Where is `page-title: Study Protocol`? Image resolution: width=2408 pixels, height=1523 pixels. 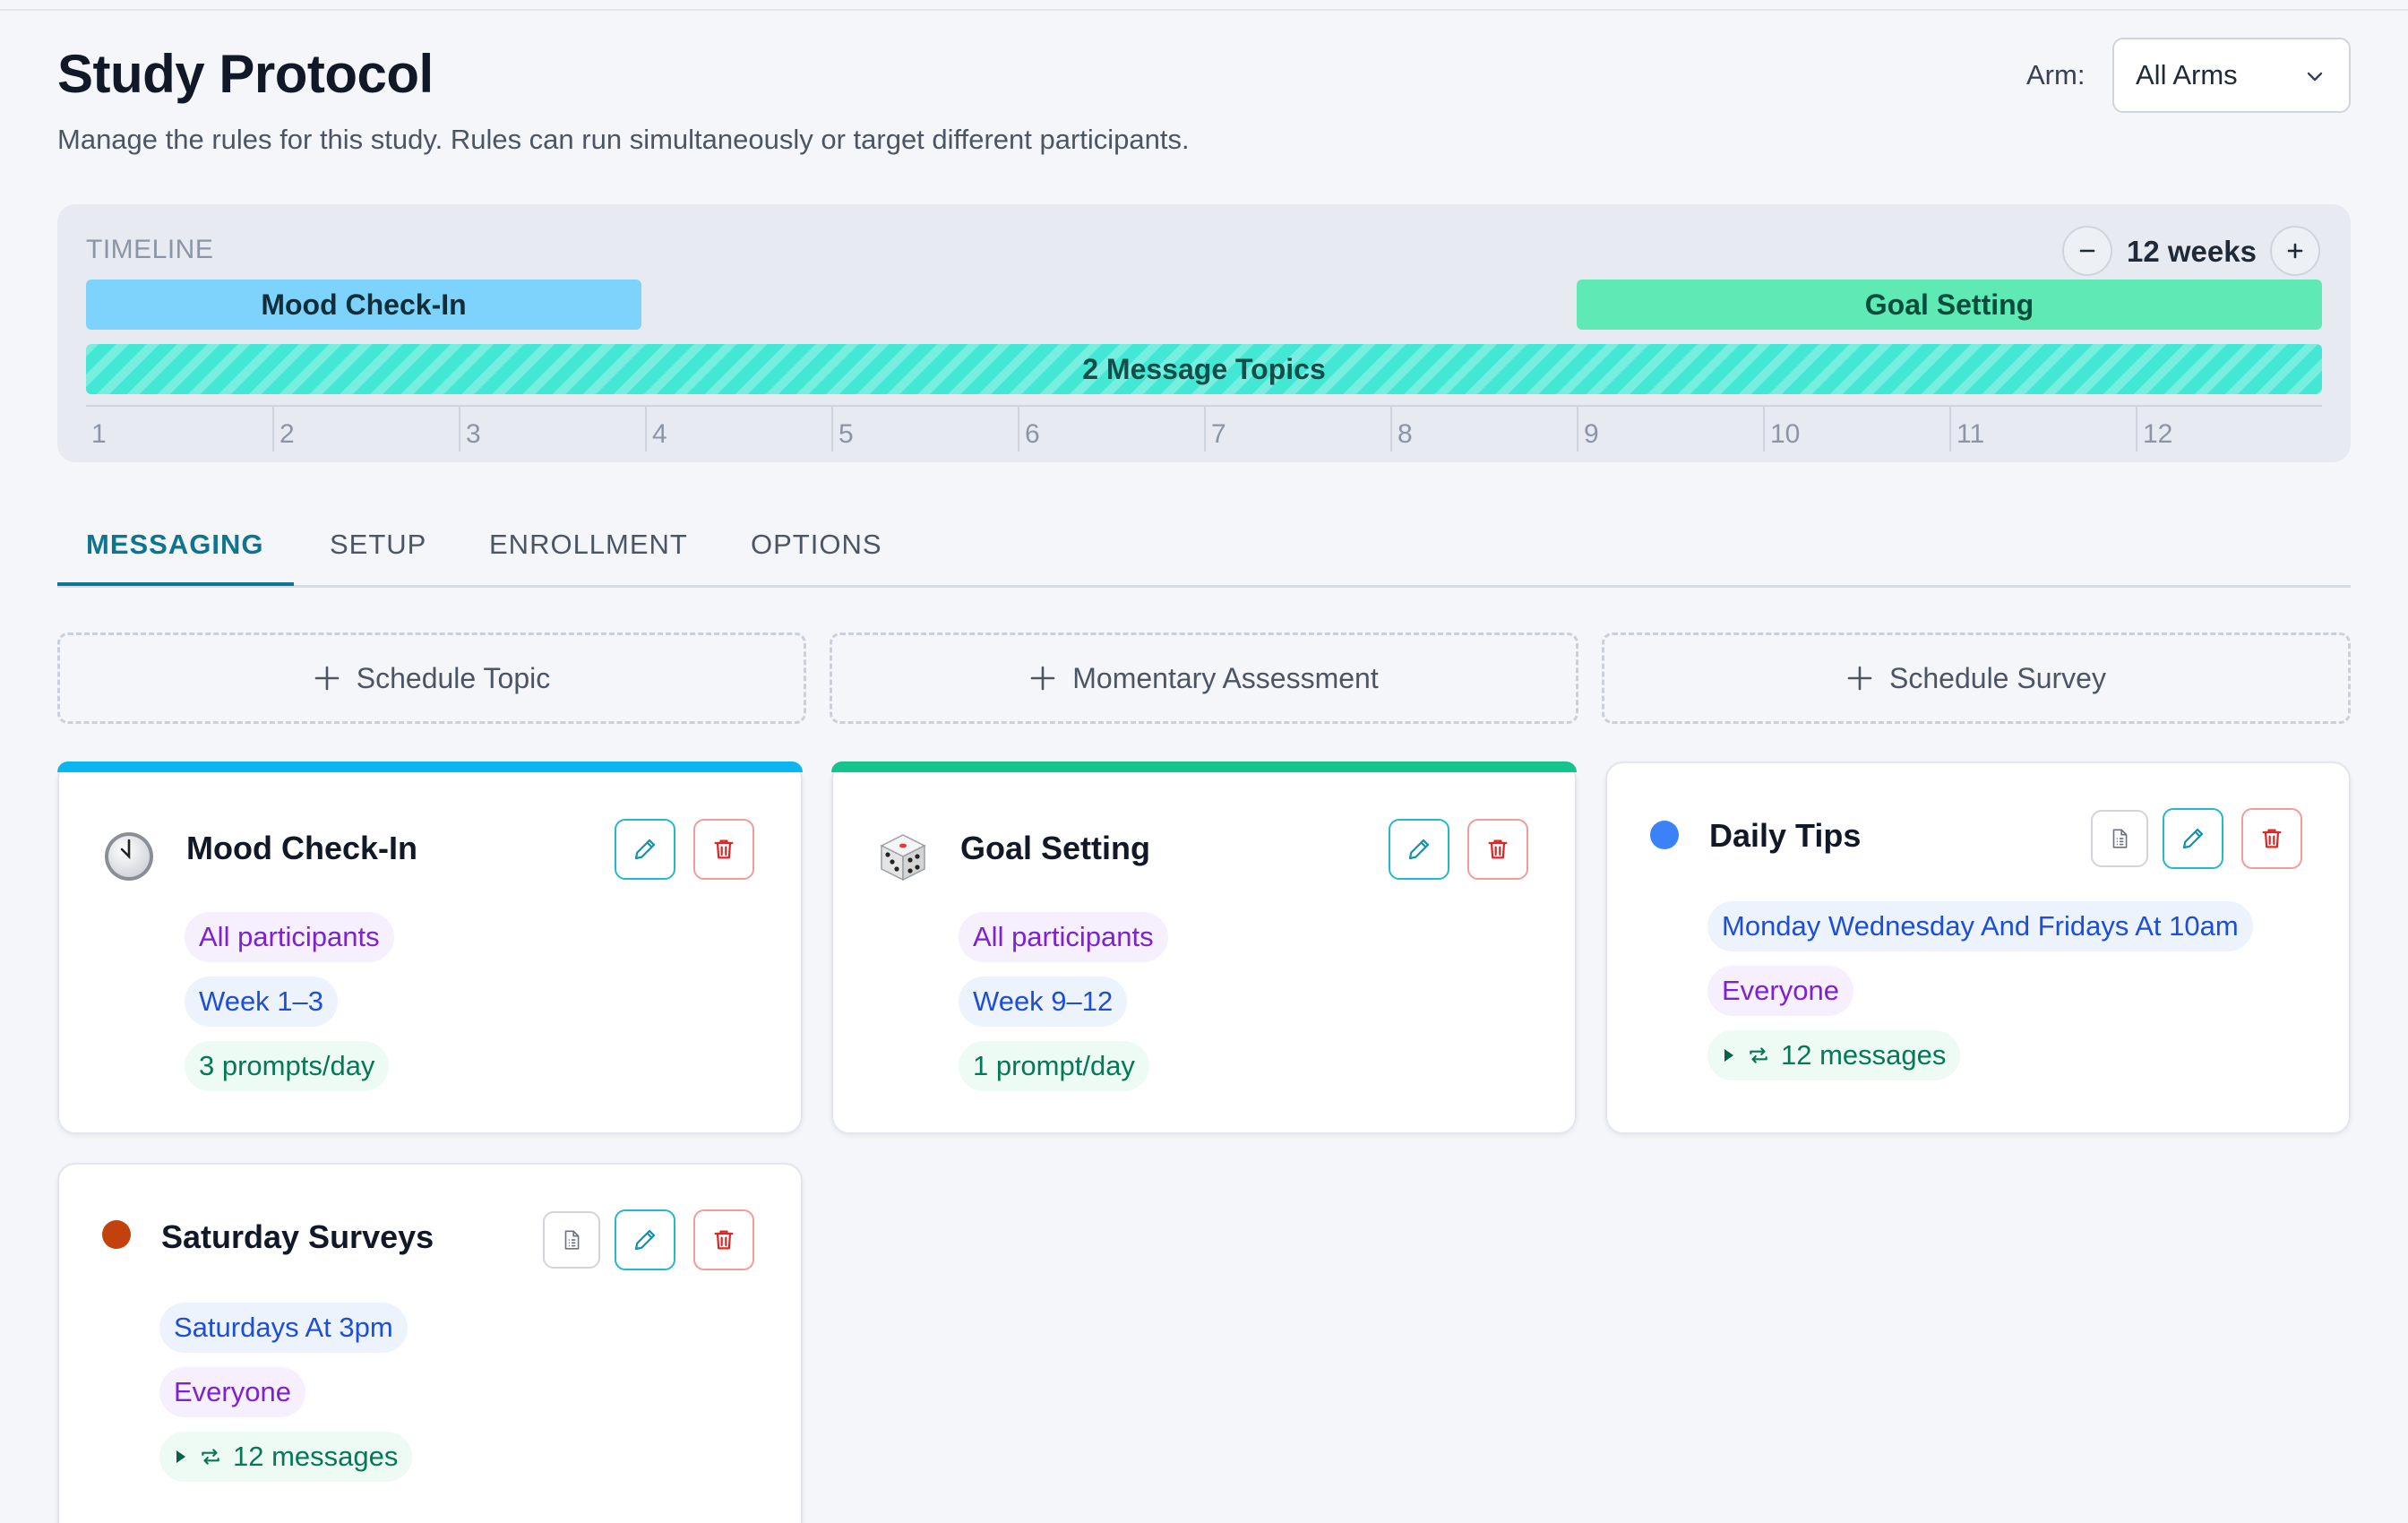 page-title: Study Protocol is located at coordinates (245, 74).